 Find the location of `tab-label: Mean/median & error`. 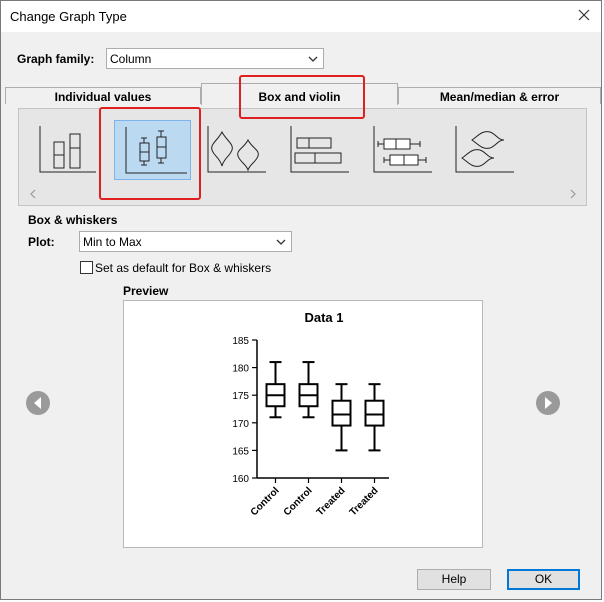

tab-label: Mean/median & error is located at coordinates (499, 97).